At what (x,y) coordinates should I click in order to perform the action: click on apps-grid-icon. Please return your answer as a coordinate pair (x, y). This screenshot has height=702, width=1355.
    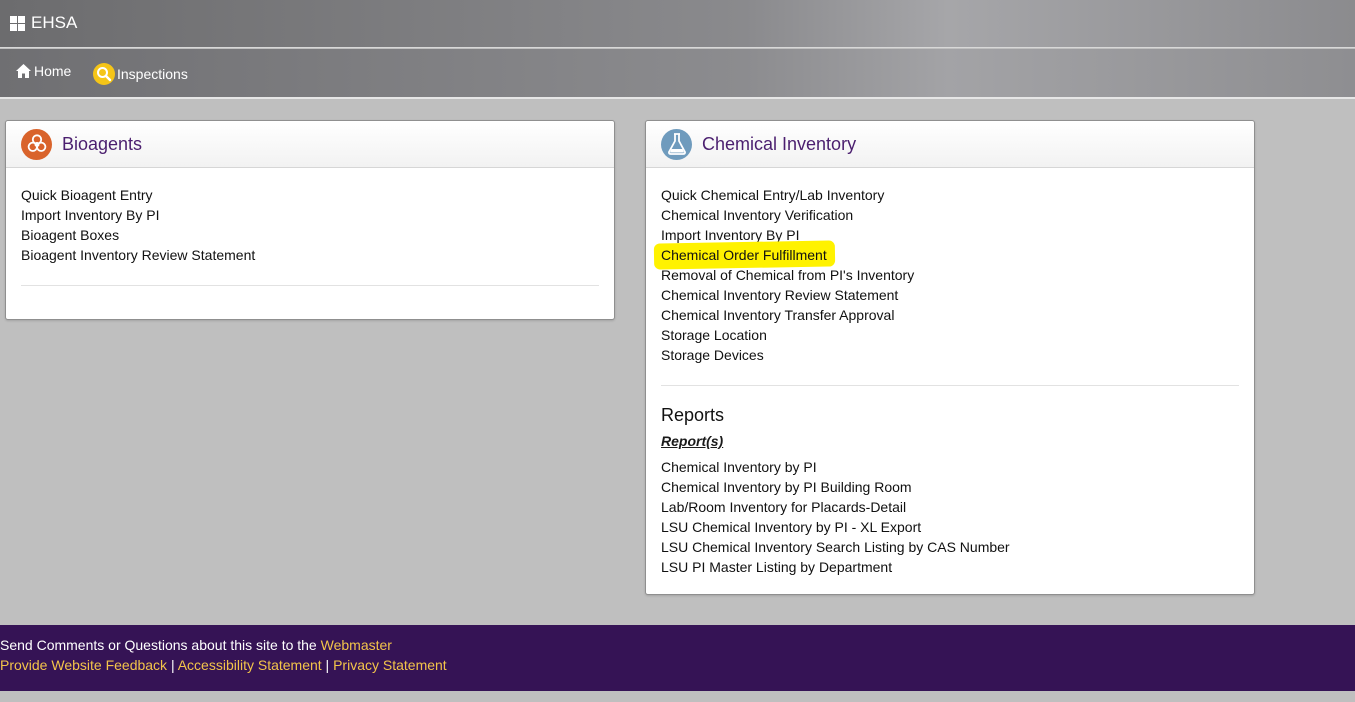
    Looking at the image, I should click on (17, 23).